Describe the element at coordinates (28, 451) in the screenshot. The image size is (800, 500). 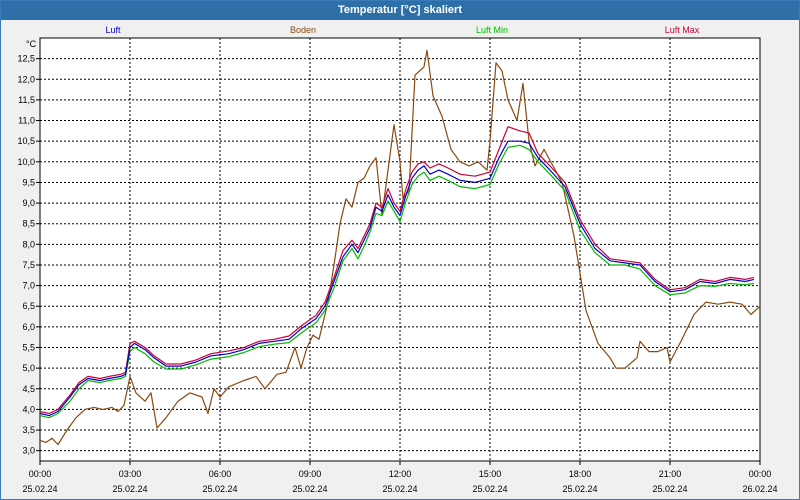
I see `y-tick-label: 3,0` at that location.